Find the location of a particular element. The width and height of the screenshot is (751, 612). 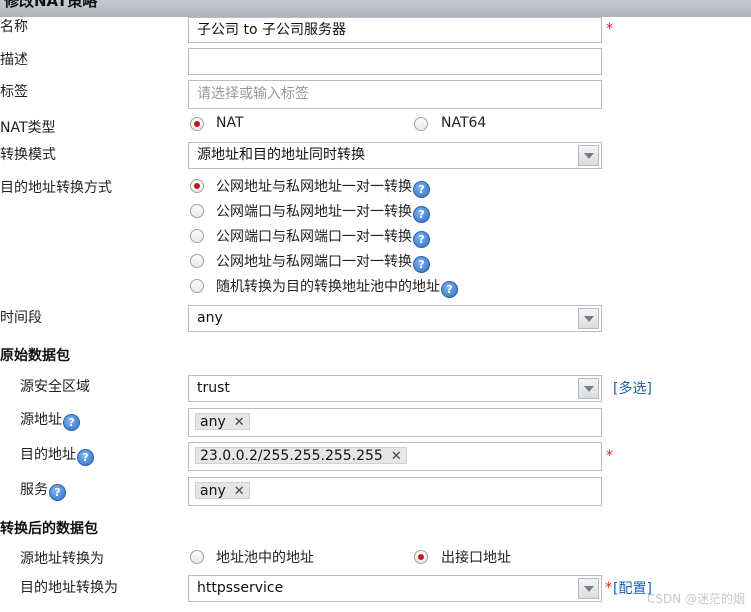

nat-type-label: NAT类型 is located at coordinates (28, 128).